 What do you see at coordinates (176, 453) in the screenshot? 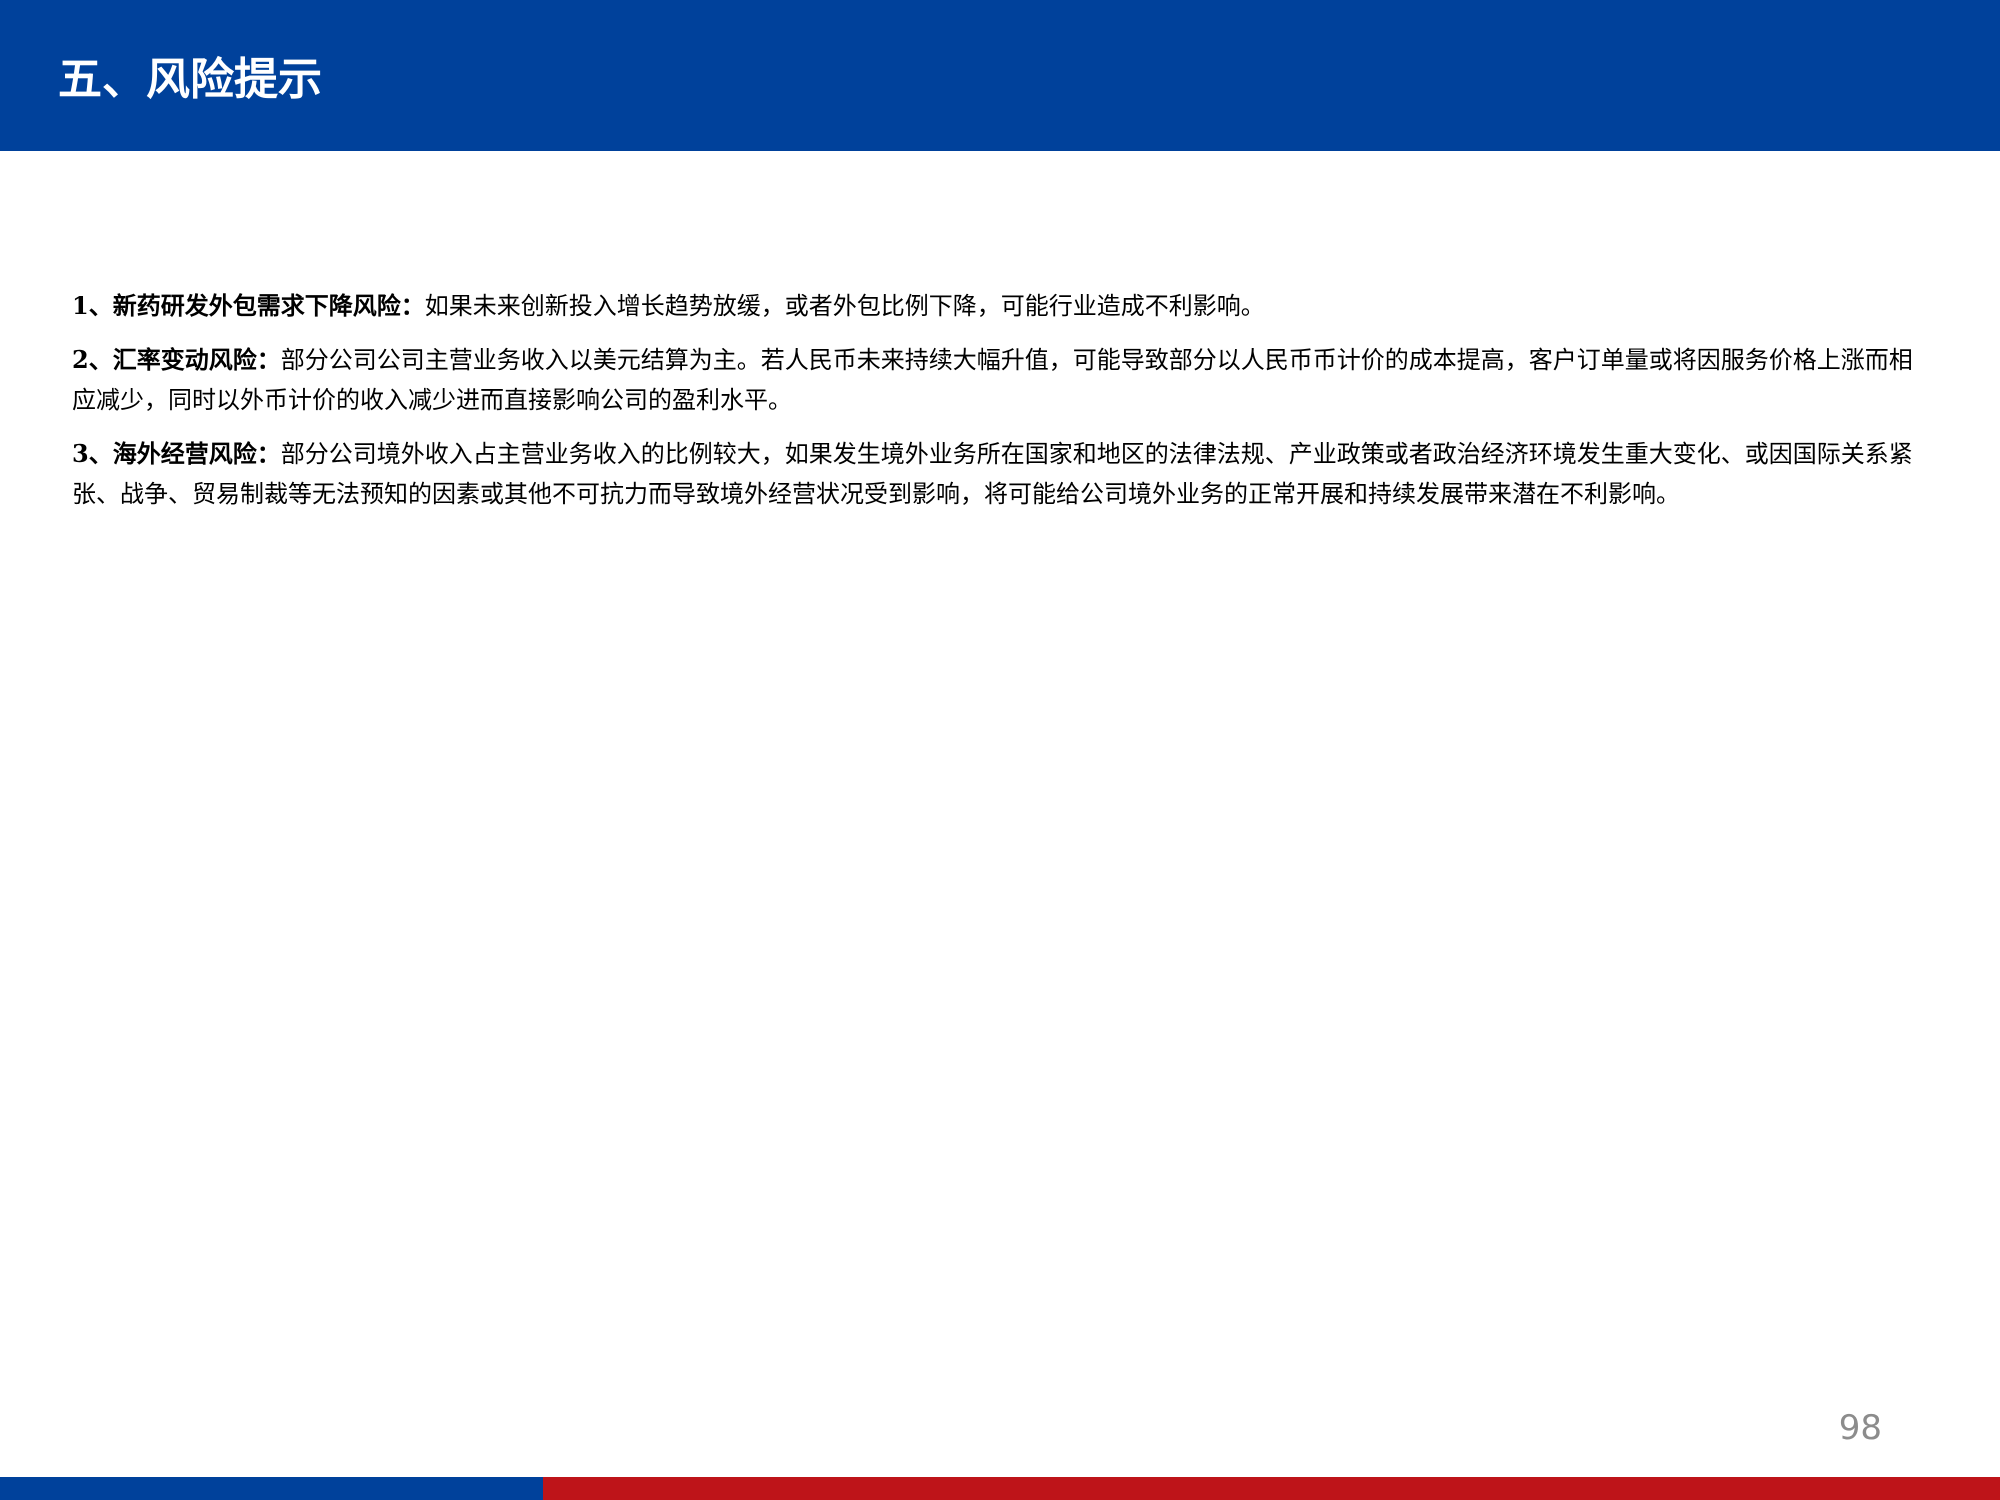
I see `risk-heading: 3、海外经营风险：` at bounding box center [176, 453].